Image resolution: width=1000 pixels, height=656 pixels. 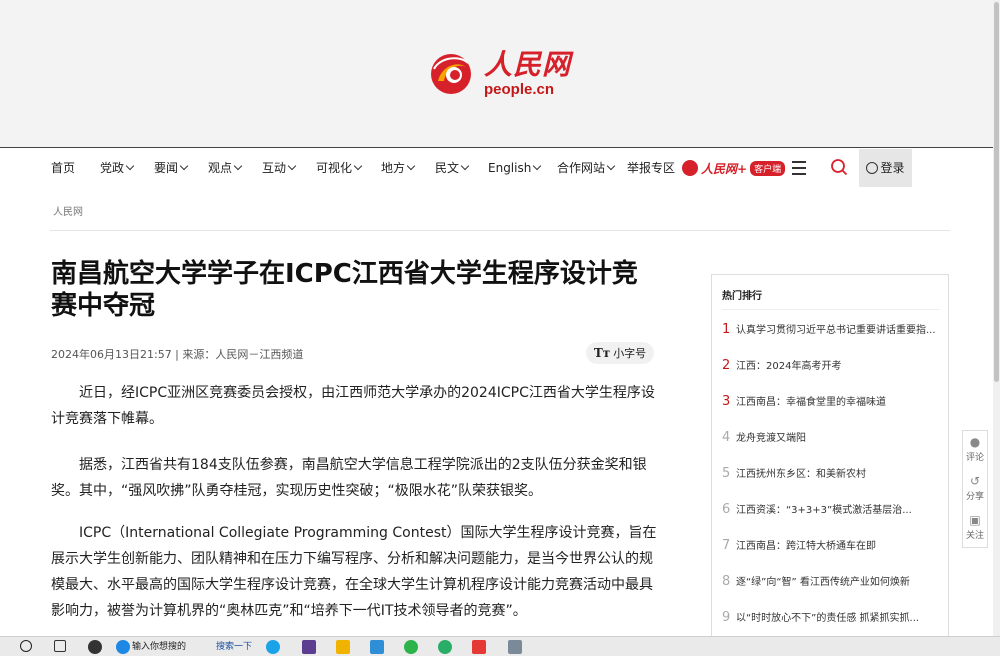 What do you see at coordinates (393, 168) in the screenshot?
I see `nav-label: 地方` at bounding box center [393, 168].